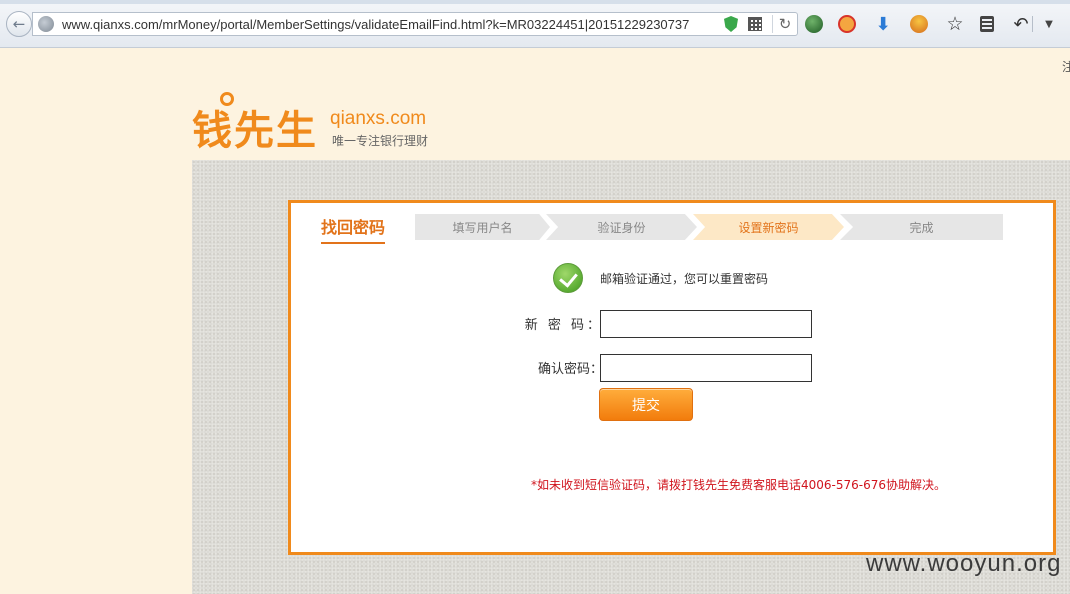 This screenshot has width=1070, height=594. Describe the element at coordinates (883, 24) in the screenshot. I see `download-icon: ⬇` at that location.